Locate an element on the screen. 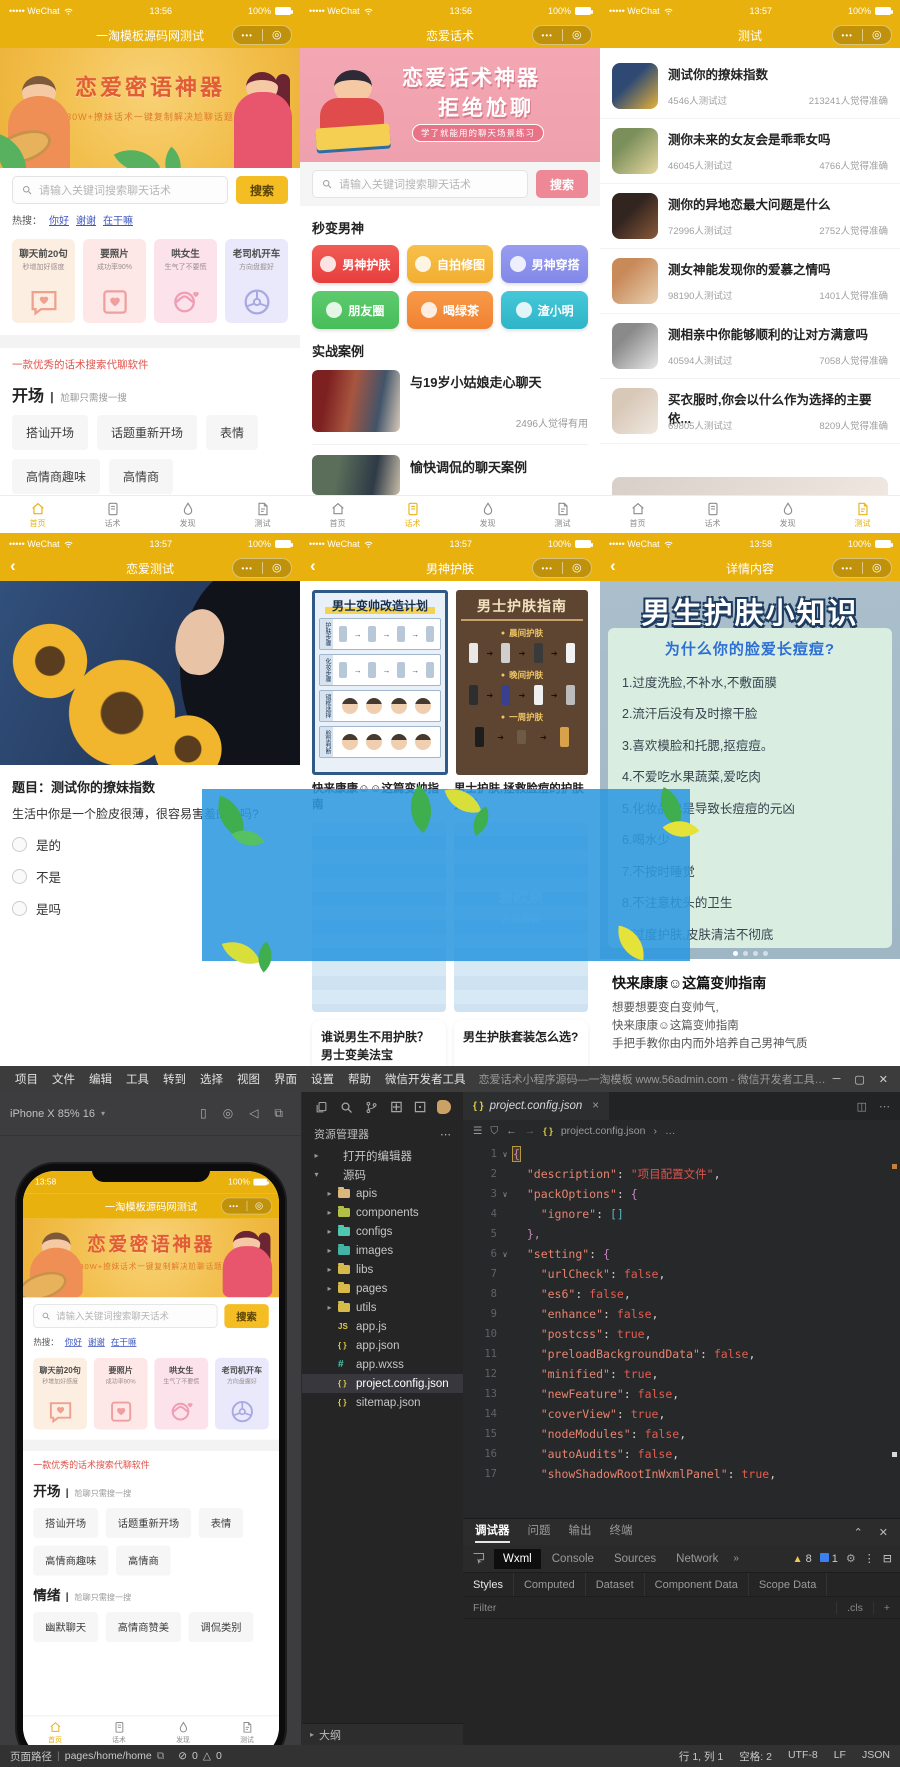 The image size is (900, 1767). infographic-makeover-plan: 男士变帅改造计划 护肤步骤 → → → 化妆步骤 → → → 镜框选择 脸型判断 is located at coordinates (380, 682).